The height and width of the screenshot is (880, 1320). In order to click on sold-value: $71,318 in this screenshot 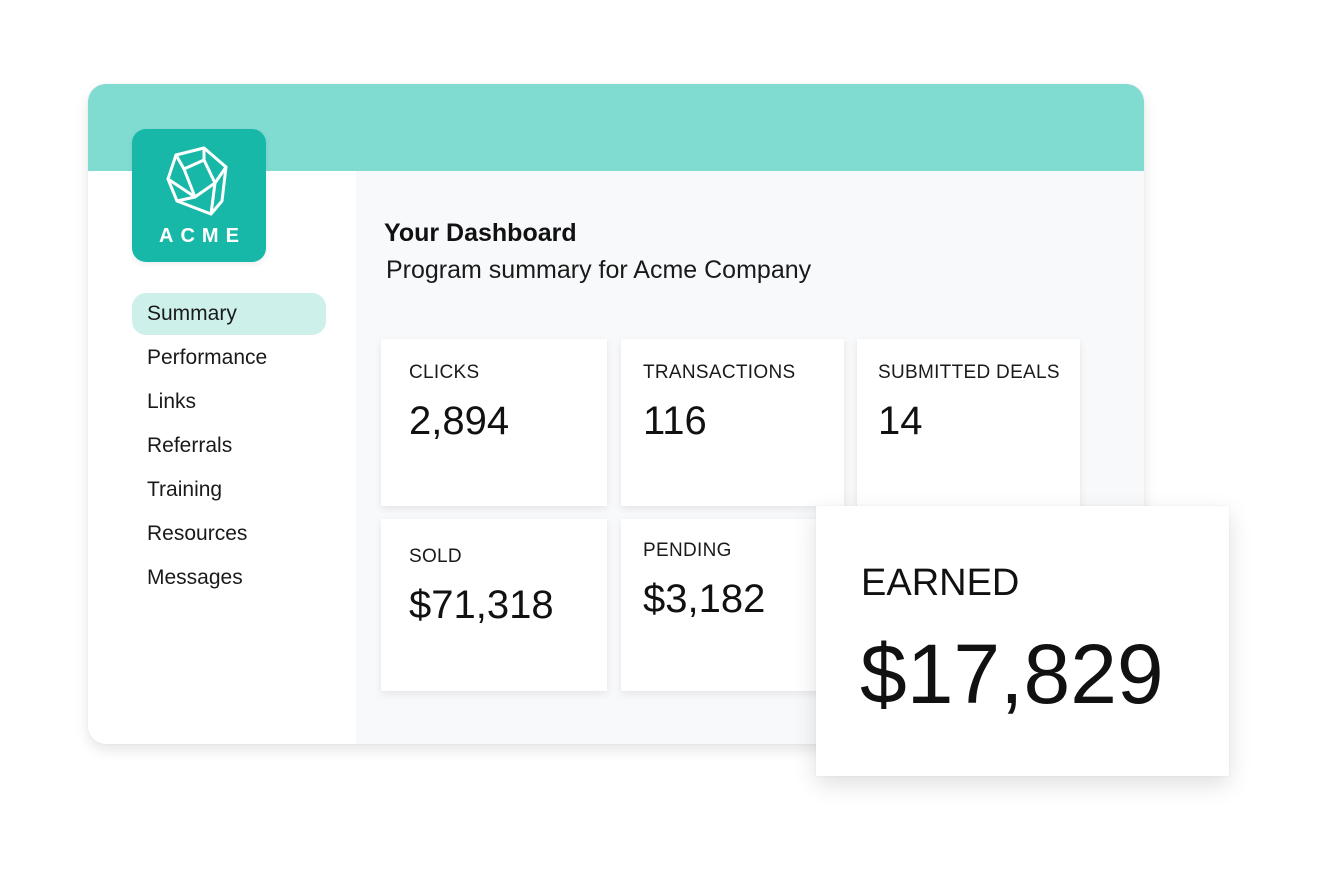, I will do `click(481, 605)`.